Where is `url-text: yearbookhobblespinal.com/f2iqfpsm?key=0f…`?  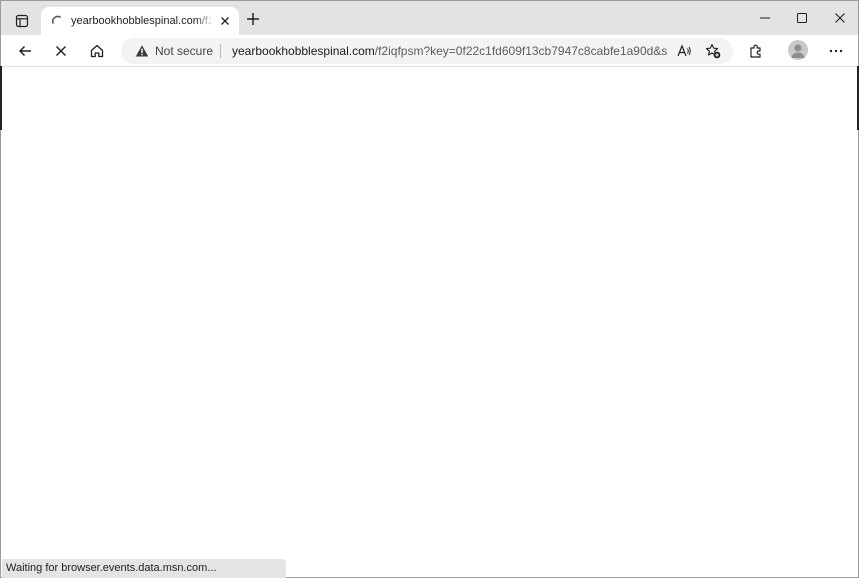 url-text: yearbookhobblespinal.com/f2iqfpsm?key=0f… is located at coordinates (450, 51).